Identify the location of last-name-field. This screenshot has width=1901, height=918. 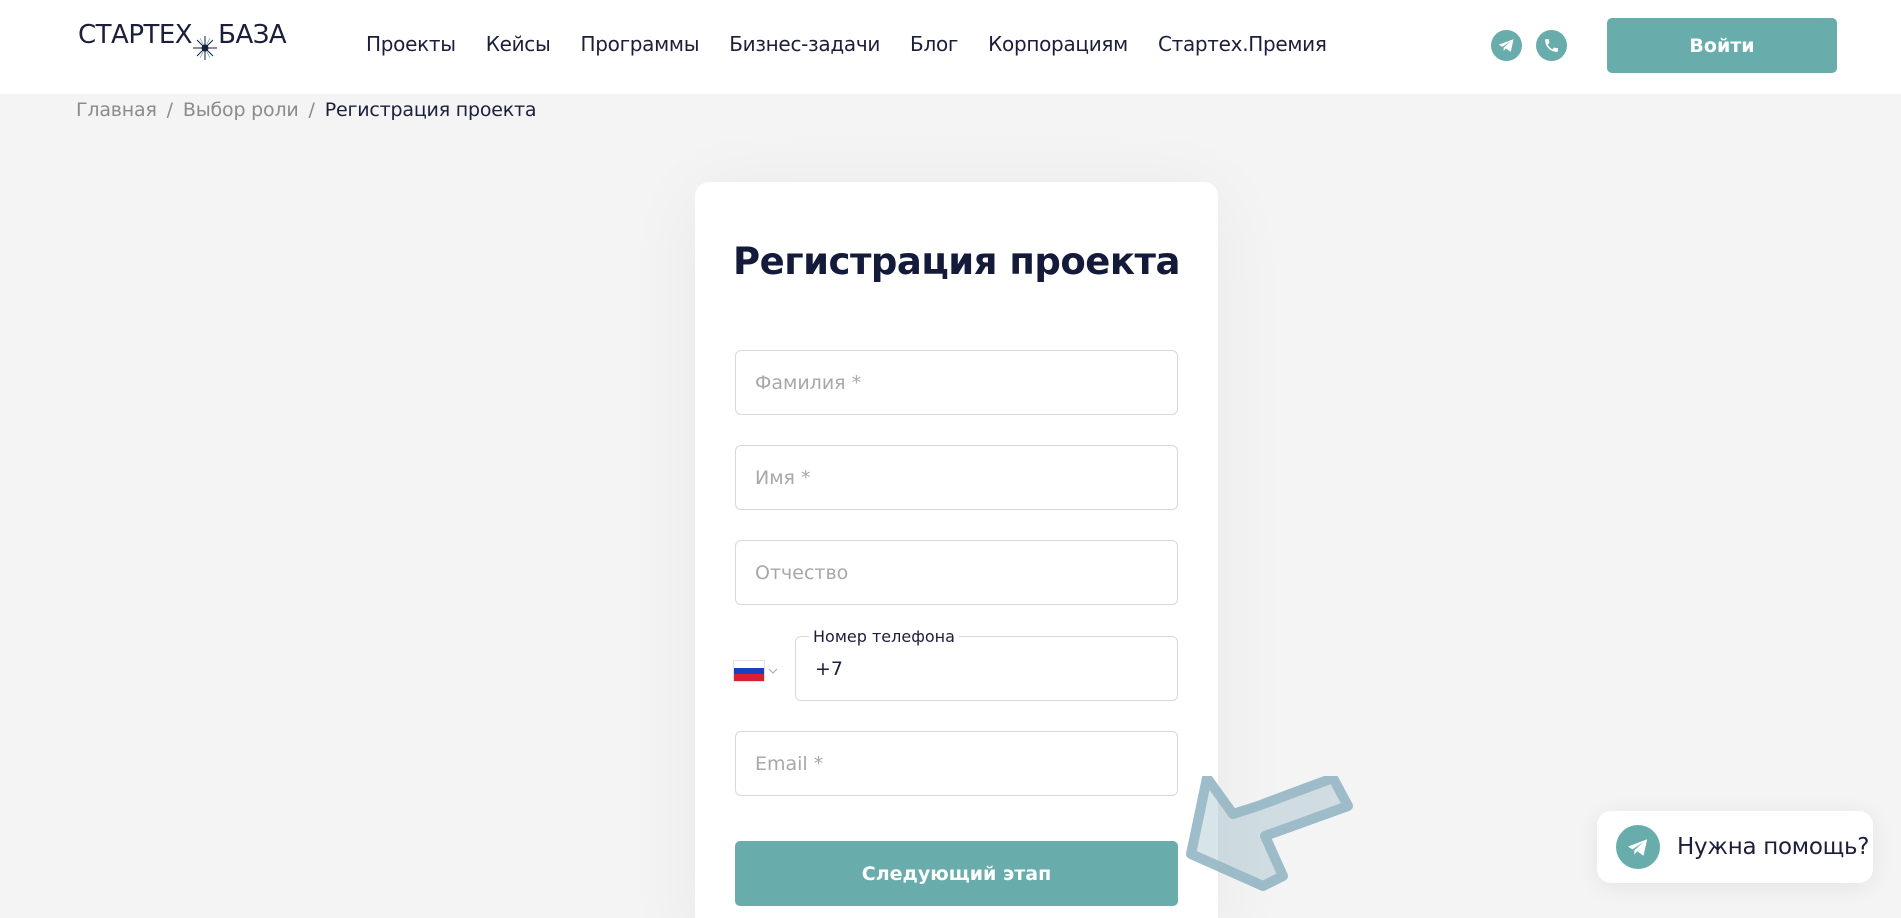
(956, 382).